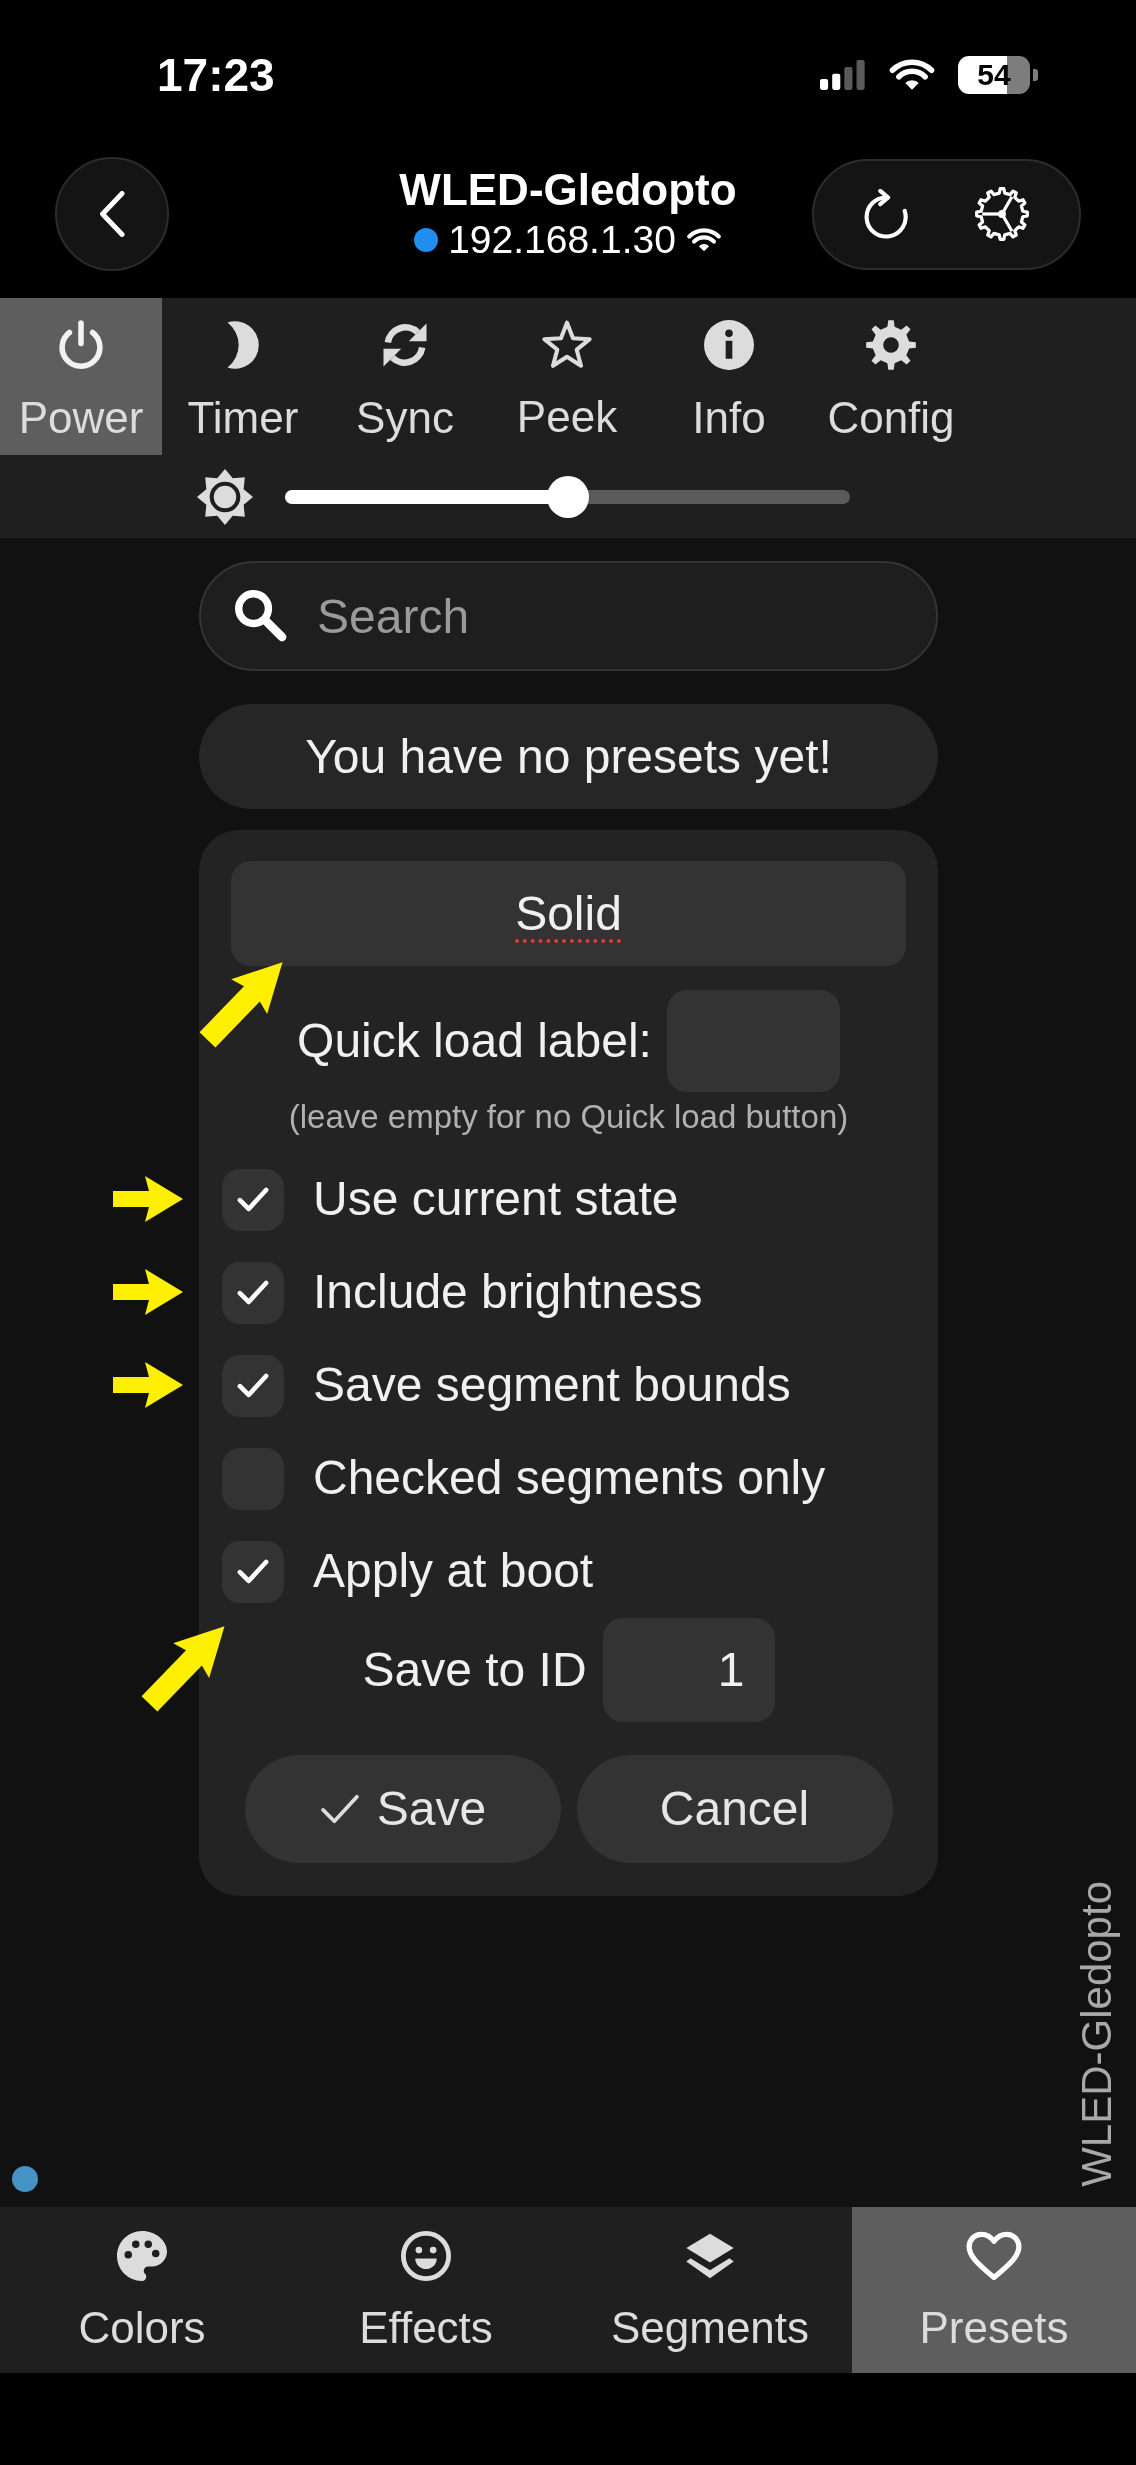 This screenshot has width=1136, height=2465. Describe the element at coordinates (508, 1292) in the screenshot. I see `checkbox-label: Include brightness` at that location.